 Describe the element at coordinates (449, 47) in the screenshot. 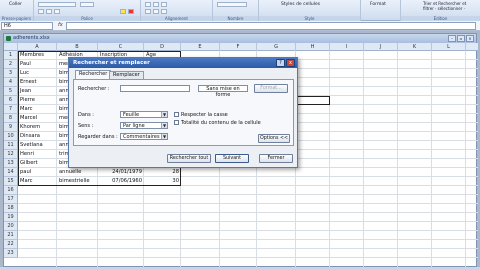

I see `column-header-l: L` at that location.